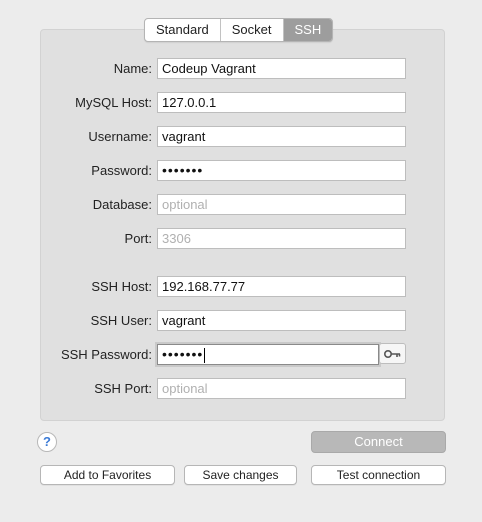 The width and height of the screenshot is (482, 522). I want to click on ssh-password-label: SSH Password:, so click(106, 354).